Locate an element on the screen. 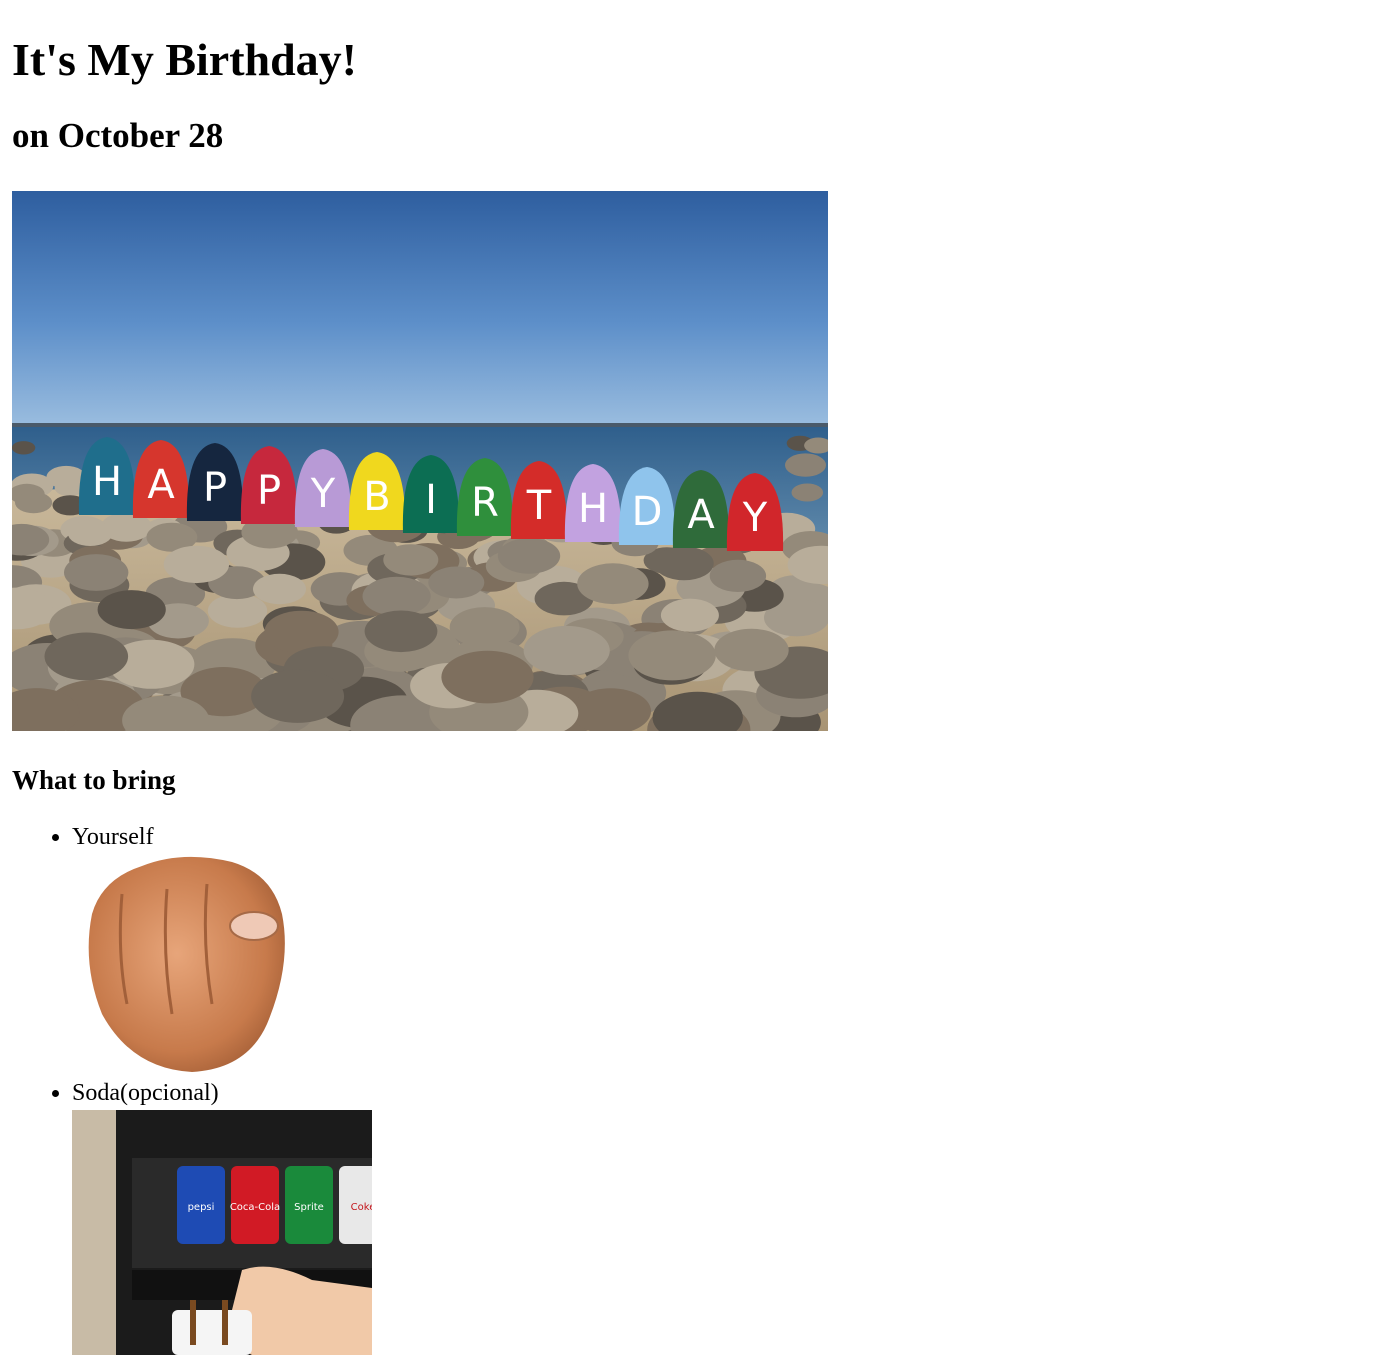 Image resolution: width=1394 pixels, height=1355 pixels. stone-letter: D is located at coordinates (647, 512).